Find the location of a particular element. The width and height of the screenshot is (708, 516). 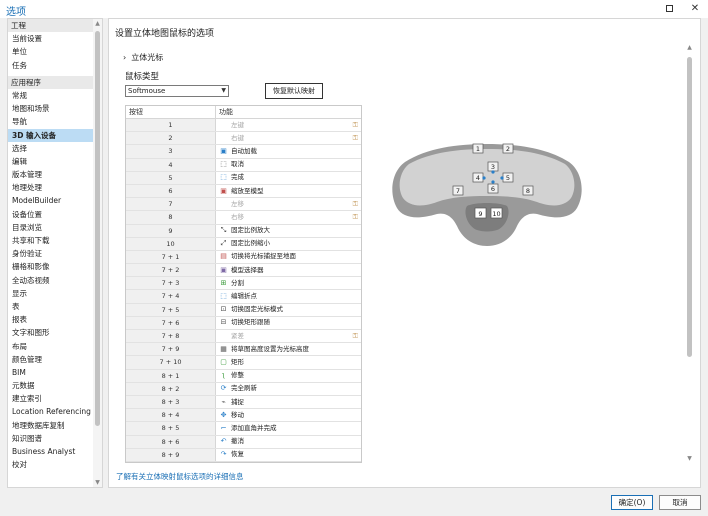

sidebar-item: ModelBuilder is located at coordinates (51, 200).